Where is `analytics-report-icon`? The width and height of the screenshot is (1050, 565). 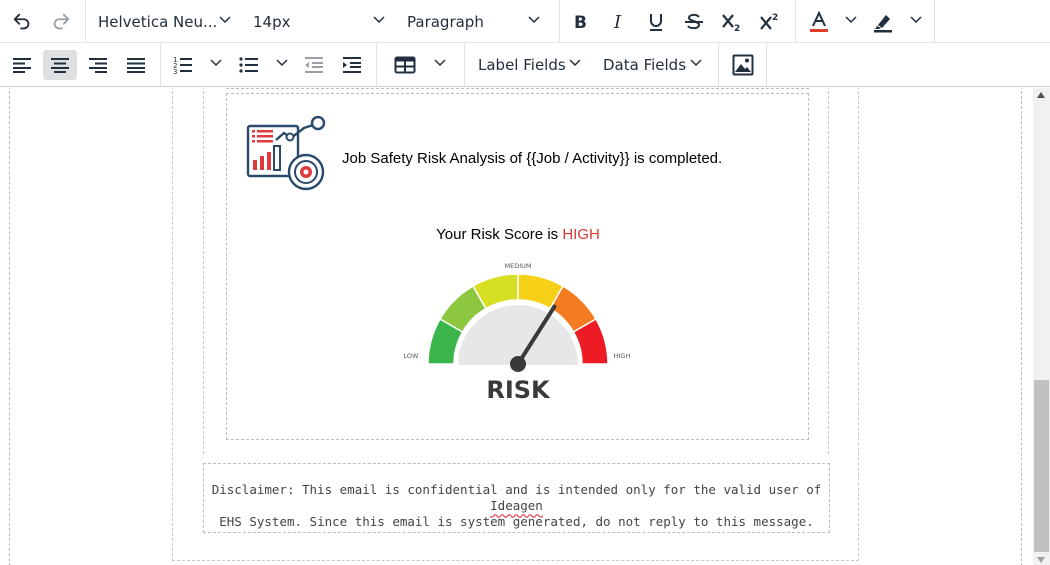
analytics-report-icon is located at coordinates (286, 153).